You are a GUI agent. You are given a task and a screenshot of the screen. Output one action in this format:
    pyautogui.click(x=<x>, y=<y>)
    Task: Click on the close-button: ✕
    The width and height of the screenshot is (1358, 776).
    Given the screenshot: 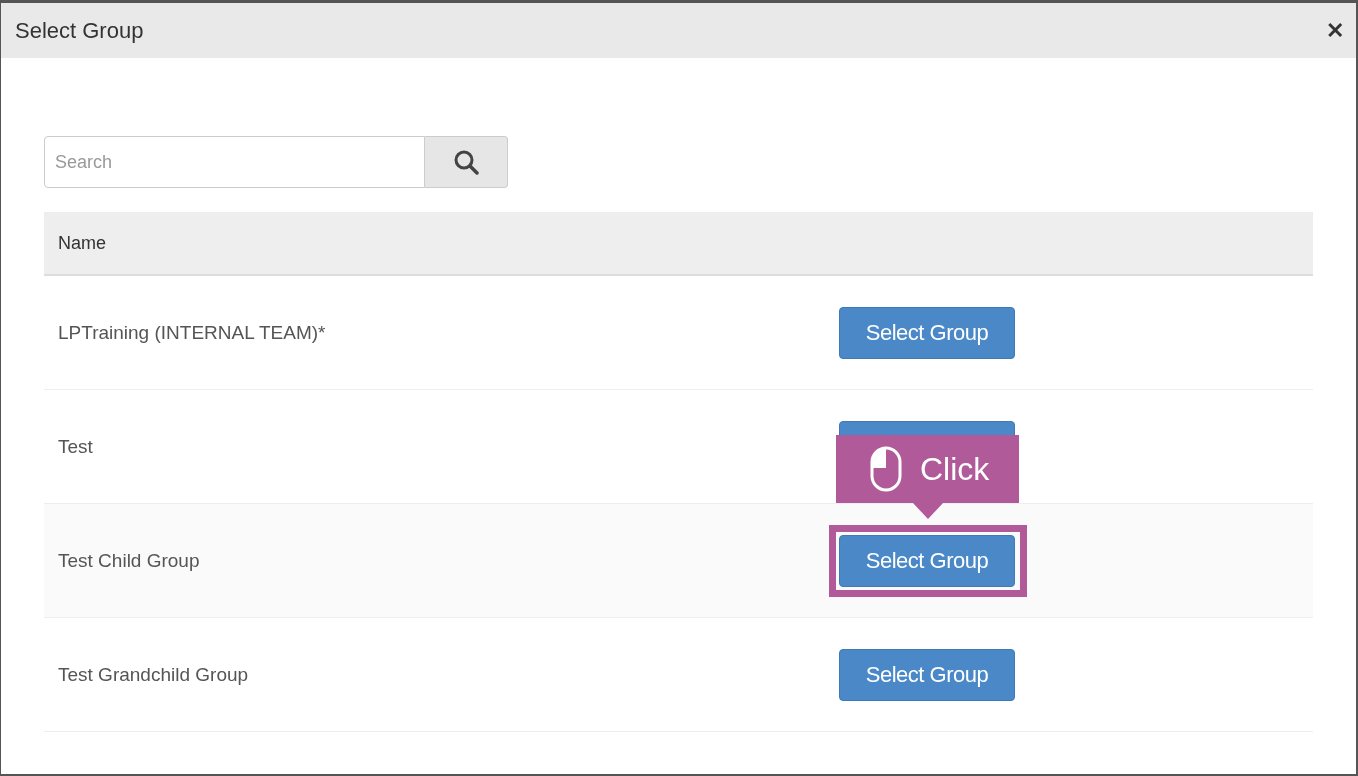 What is the action you would take?
    pyautogui.click(x=1335, y=30)
    